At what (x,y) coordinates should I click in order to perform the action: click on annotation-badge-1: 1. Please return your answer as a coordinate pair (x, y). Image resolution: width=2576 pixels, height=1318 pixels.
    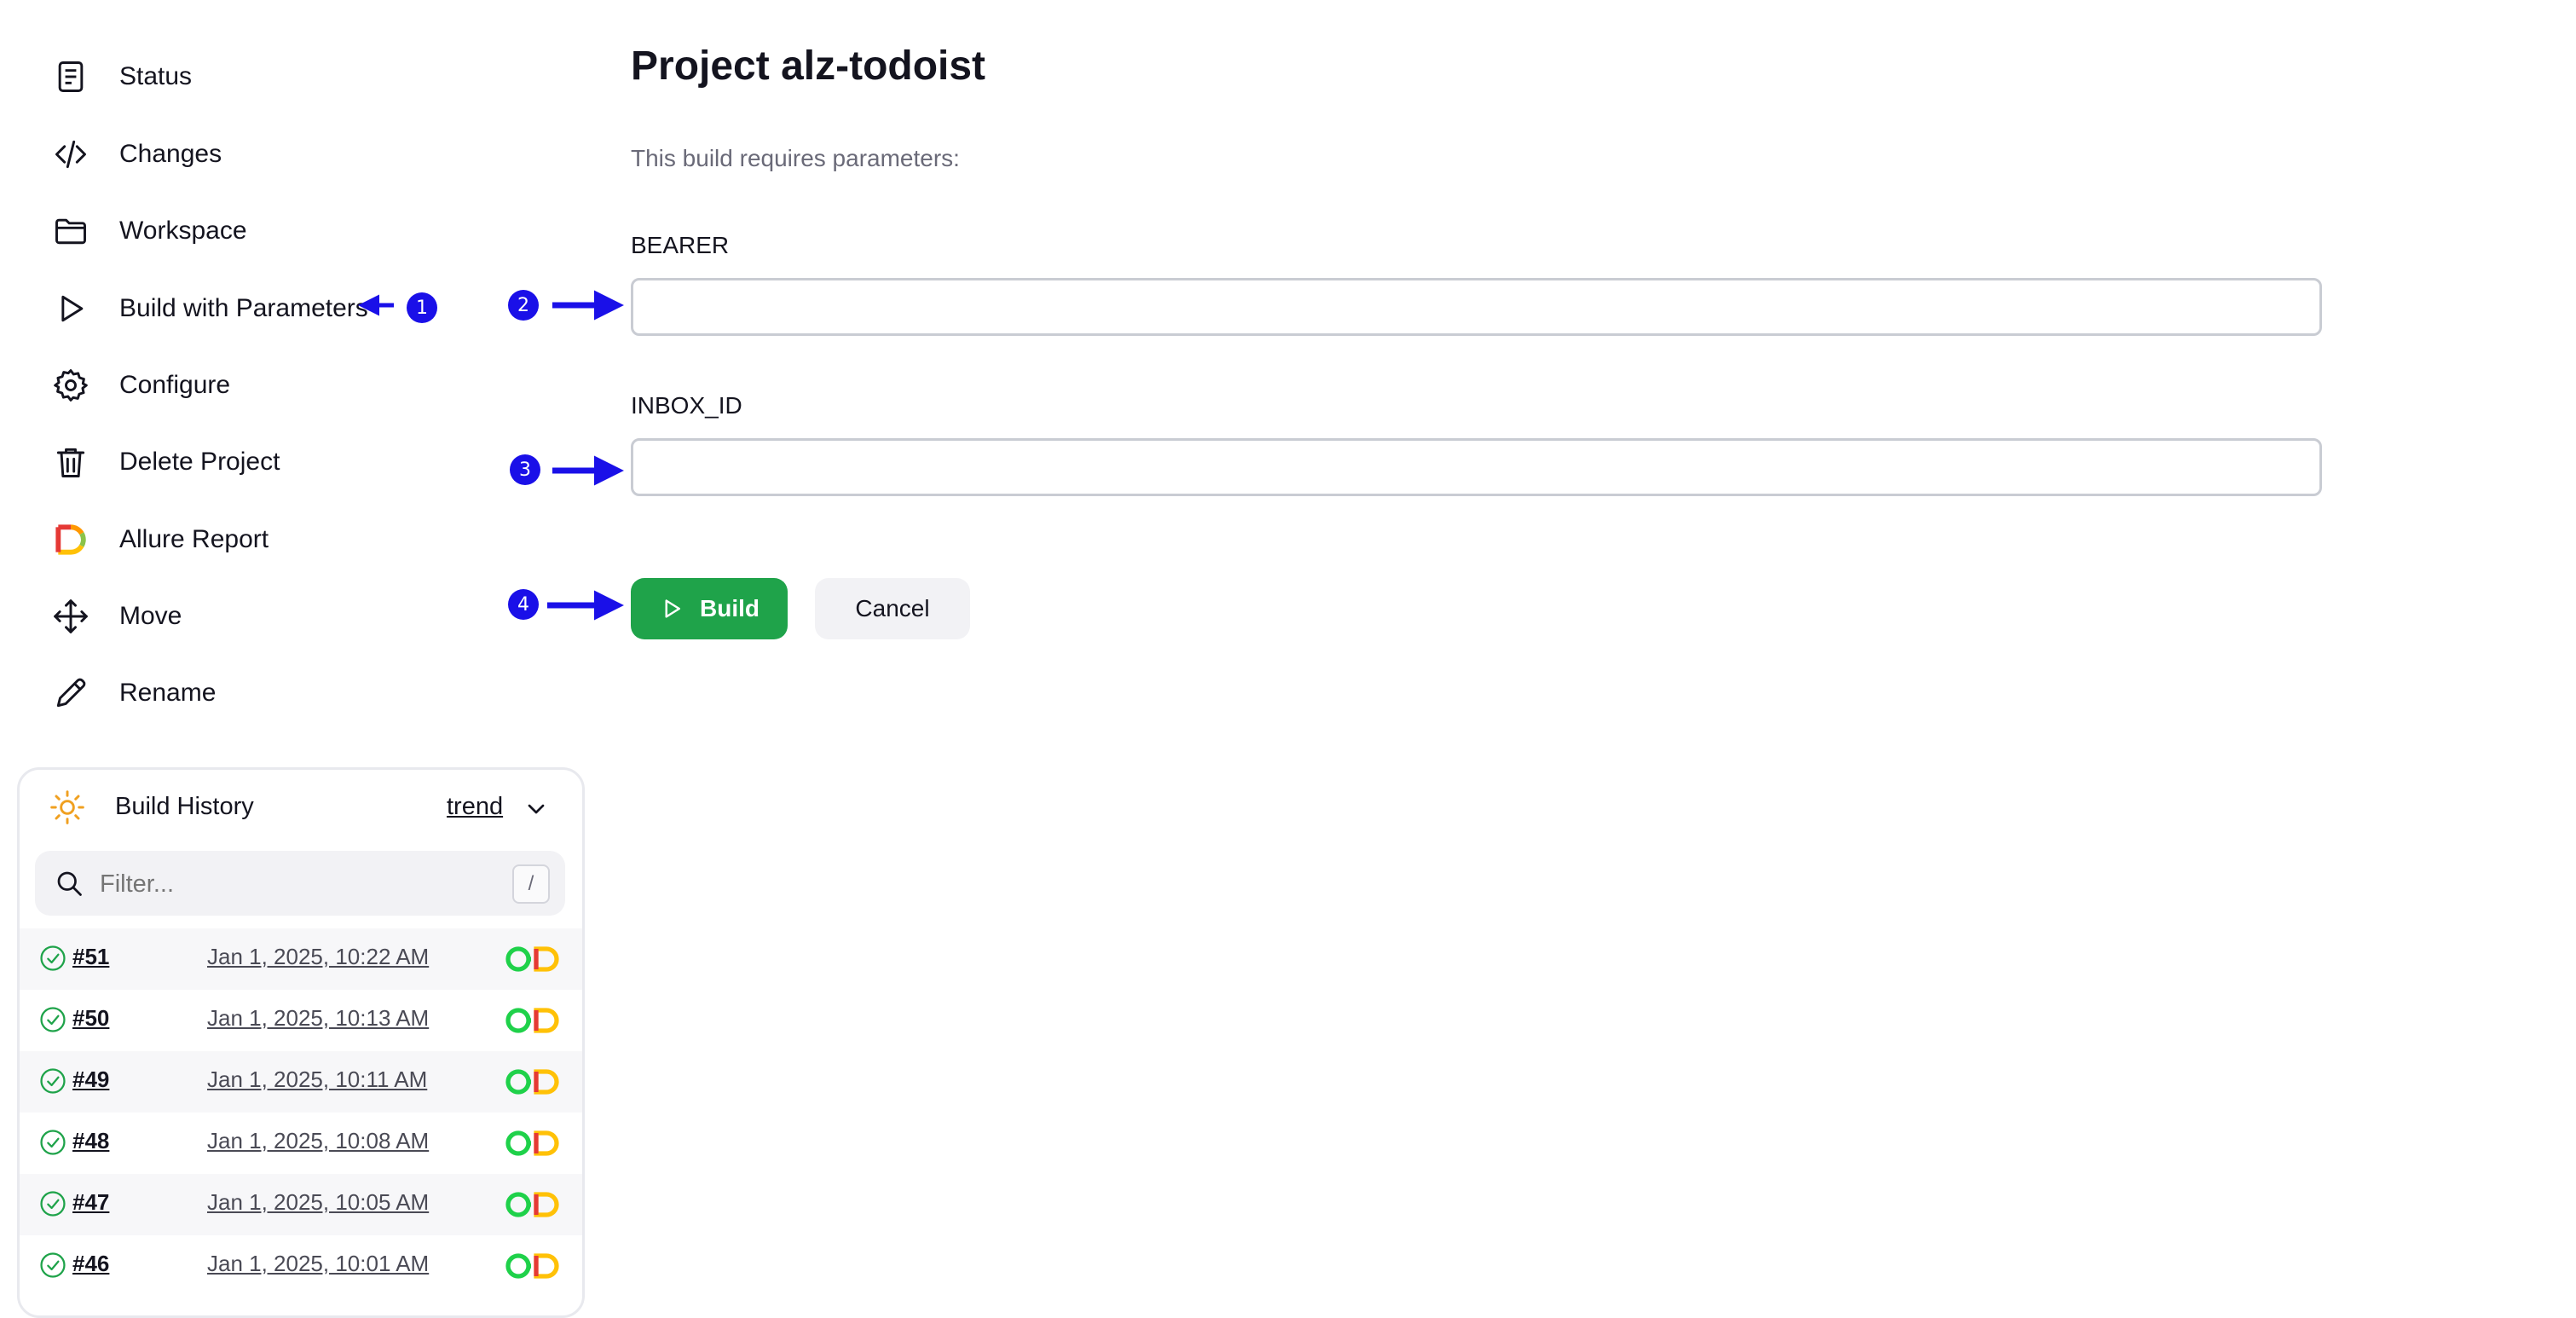
    Looking at the image, I should click on (422, 308).